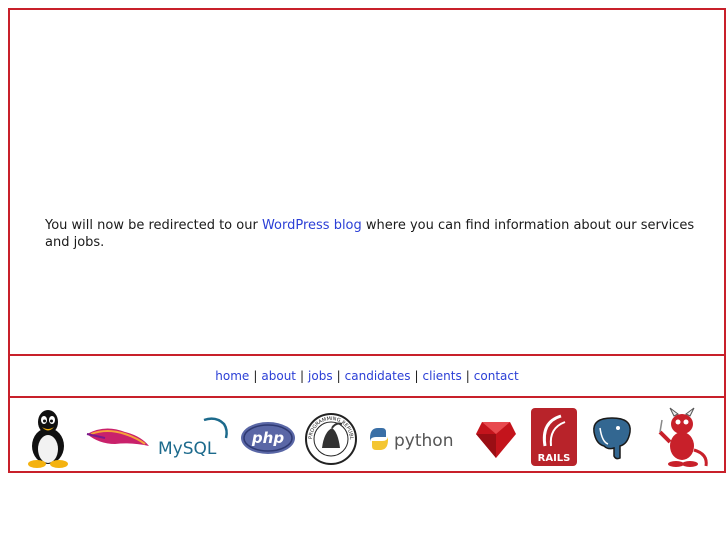 The image size is (727, 545). What do you see at coordinates (612, 438) in the screenshot?
I see `postgresql-elephant-icon` at bounding box center [612, 438].